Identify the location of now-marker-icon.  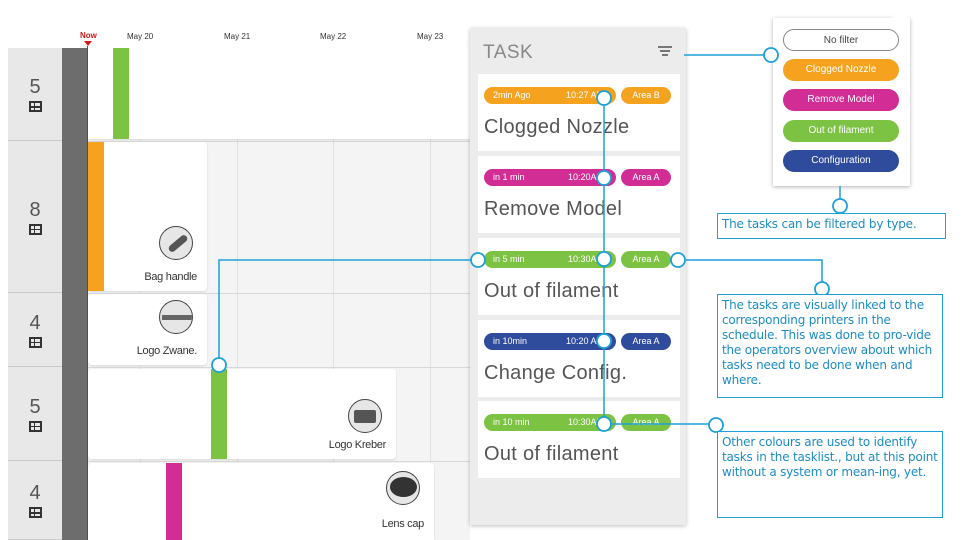
(88, 43).